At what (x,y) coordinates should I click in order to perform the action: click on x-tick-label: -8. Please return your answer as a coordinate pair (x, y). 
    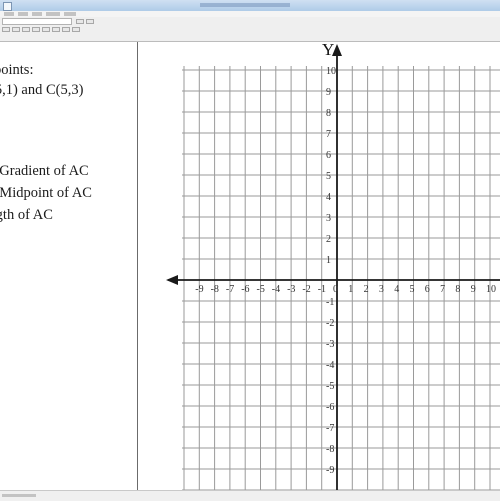
    Looking at the image, I should click on (215, 289).